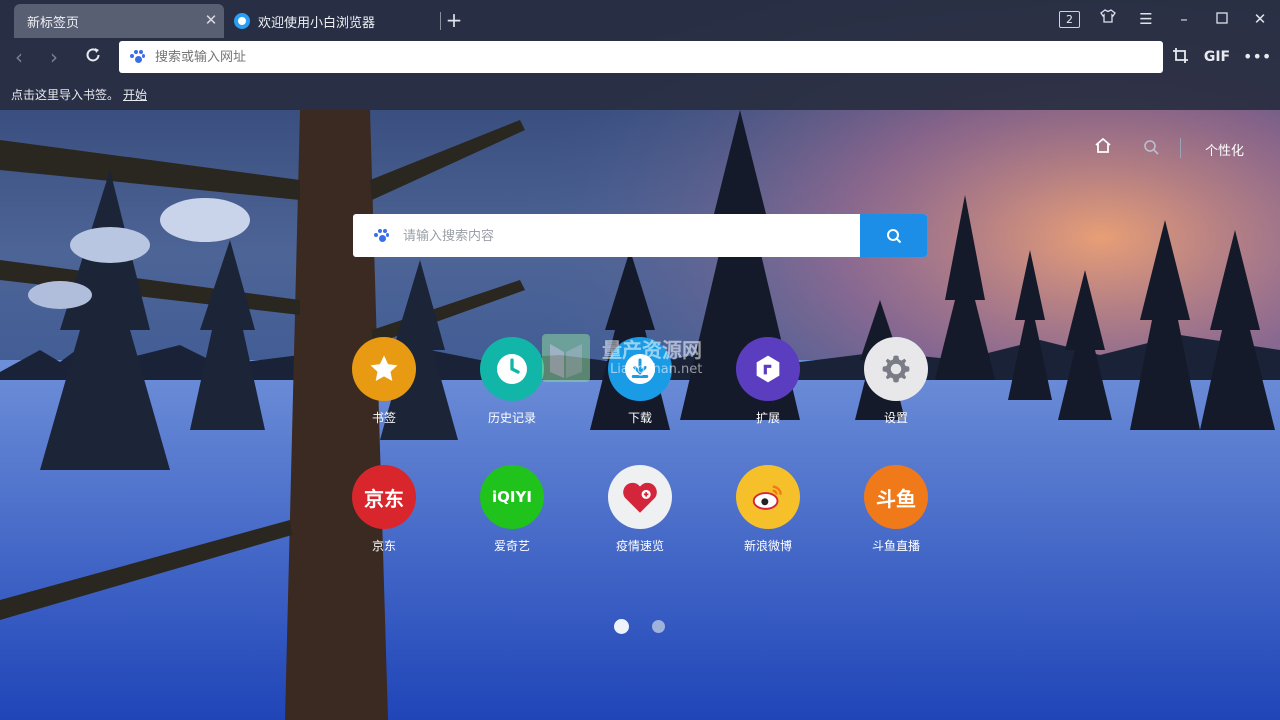  What do you see at coordinates (383, 418) in the screenshot?
I see `shortcut-label: 书签` at bounding box center [383, 418].